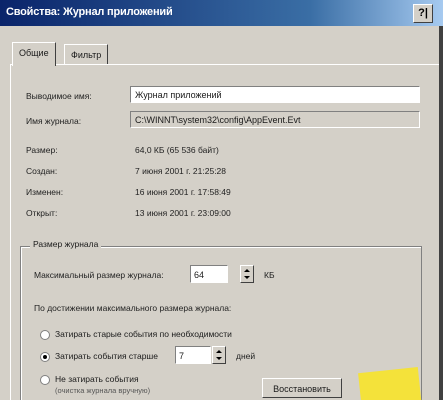  Describe the element at coordinates (423, 13) in the screenshot. I see `help-button: ?|` at that location.